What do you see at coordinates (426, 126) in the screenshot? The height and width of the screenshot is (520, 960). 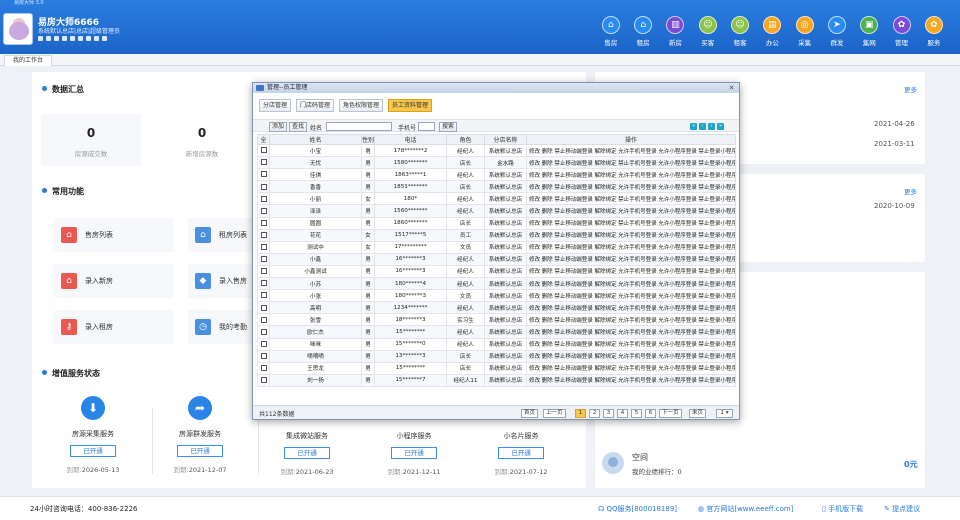 I see `phone-input` at bounding box center [426, 126].